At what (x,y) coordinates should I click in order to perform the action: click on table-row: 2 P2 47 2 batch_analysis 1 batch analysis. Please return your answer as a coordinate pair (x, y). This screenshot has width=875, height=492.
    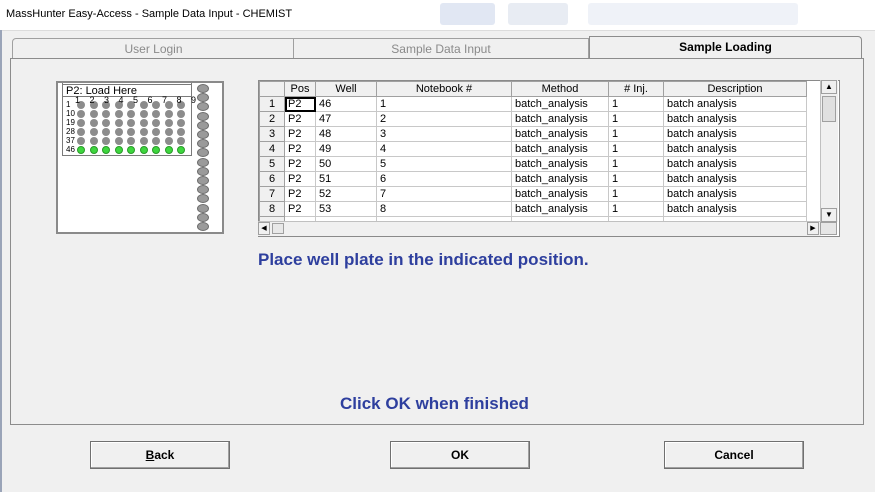
    Looking at the image, I should click on (533, 119).